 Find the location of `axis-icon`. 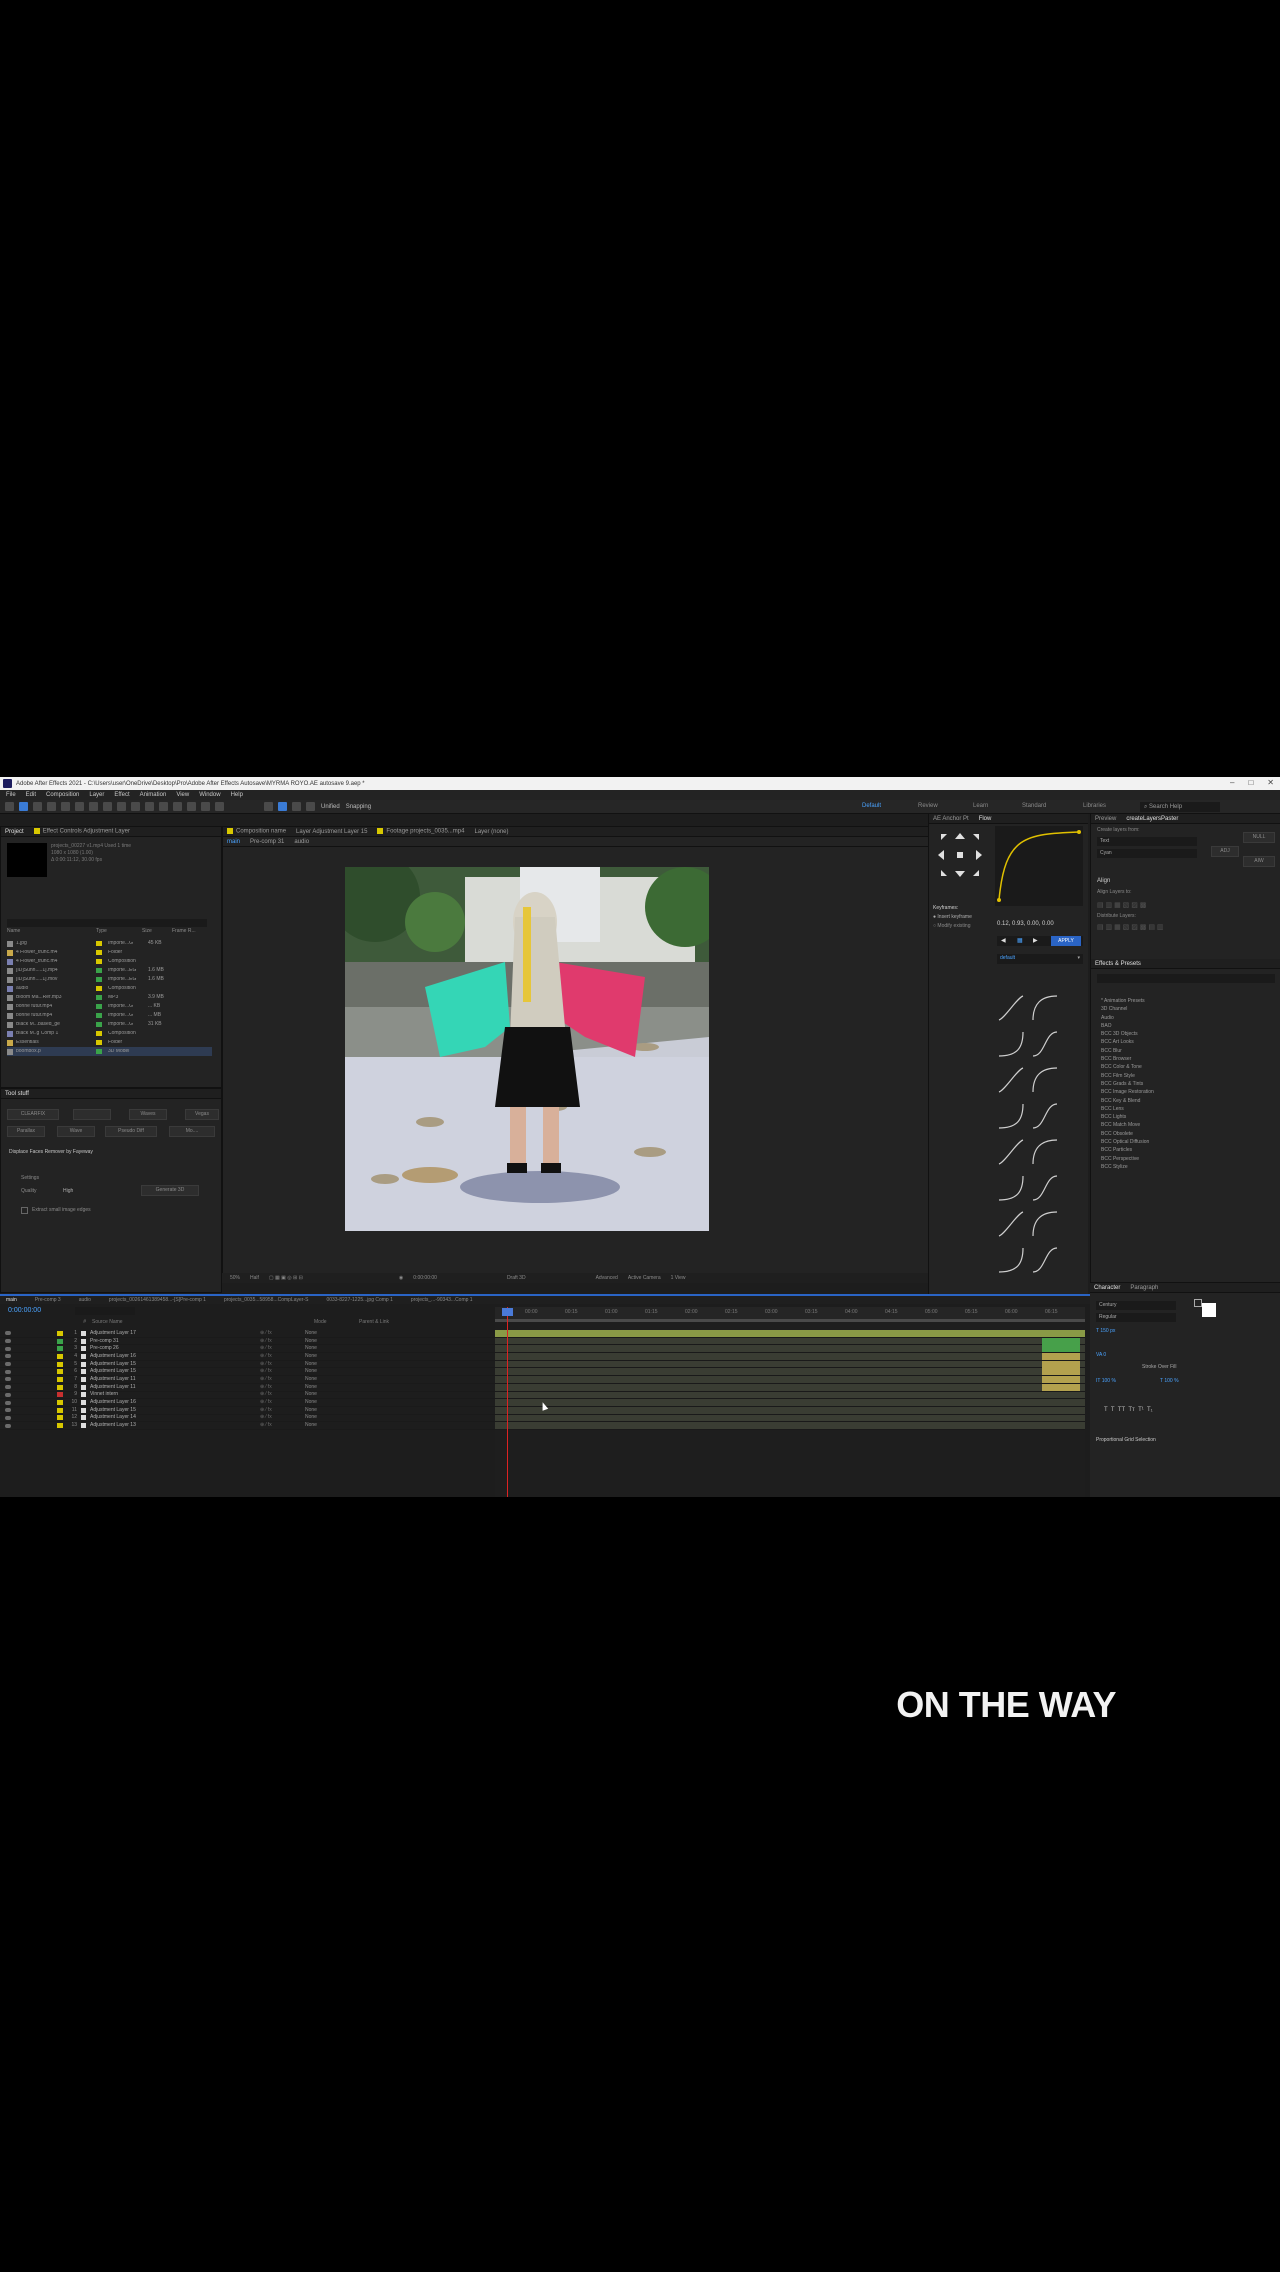

axis-icon is located at coordinates (268, 806).